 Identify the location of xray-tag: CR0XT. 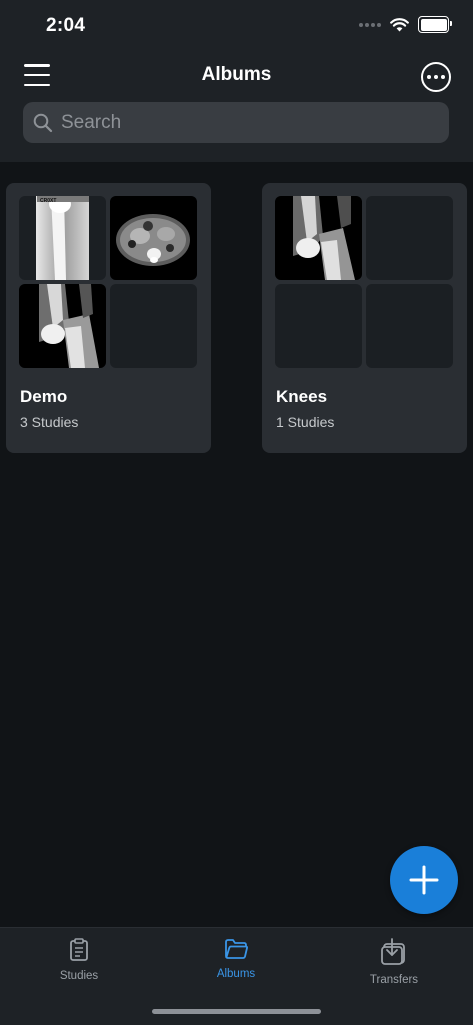
(48, 201).